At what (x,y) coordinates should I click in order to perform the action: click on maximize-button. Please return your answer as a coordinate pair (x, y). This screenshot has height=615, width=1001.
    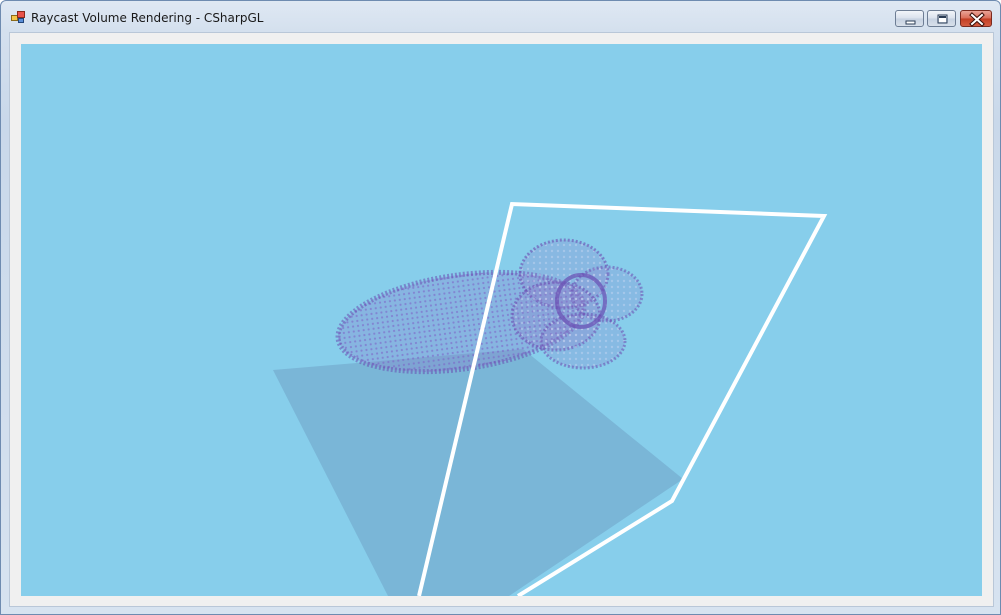
    Looking at the image, I should click on (941, 18).